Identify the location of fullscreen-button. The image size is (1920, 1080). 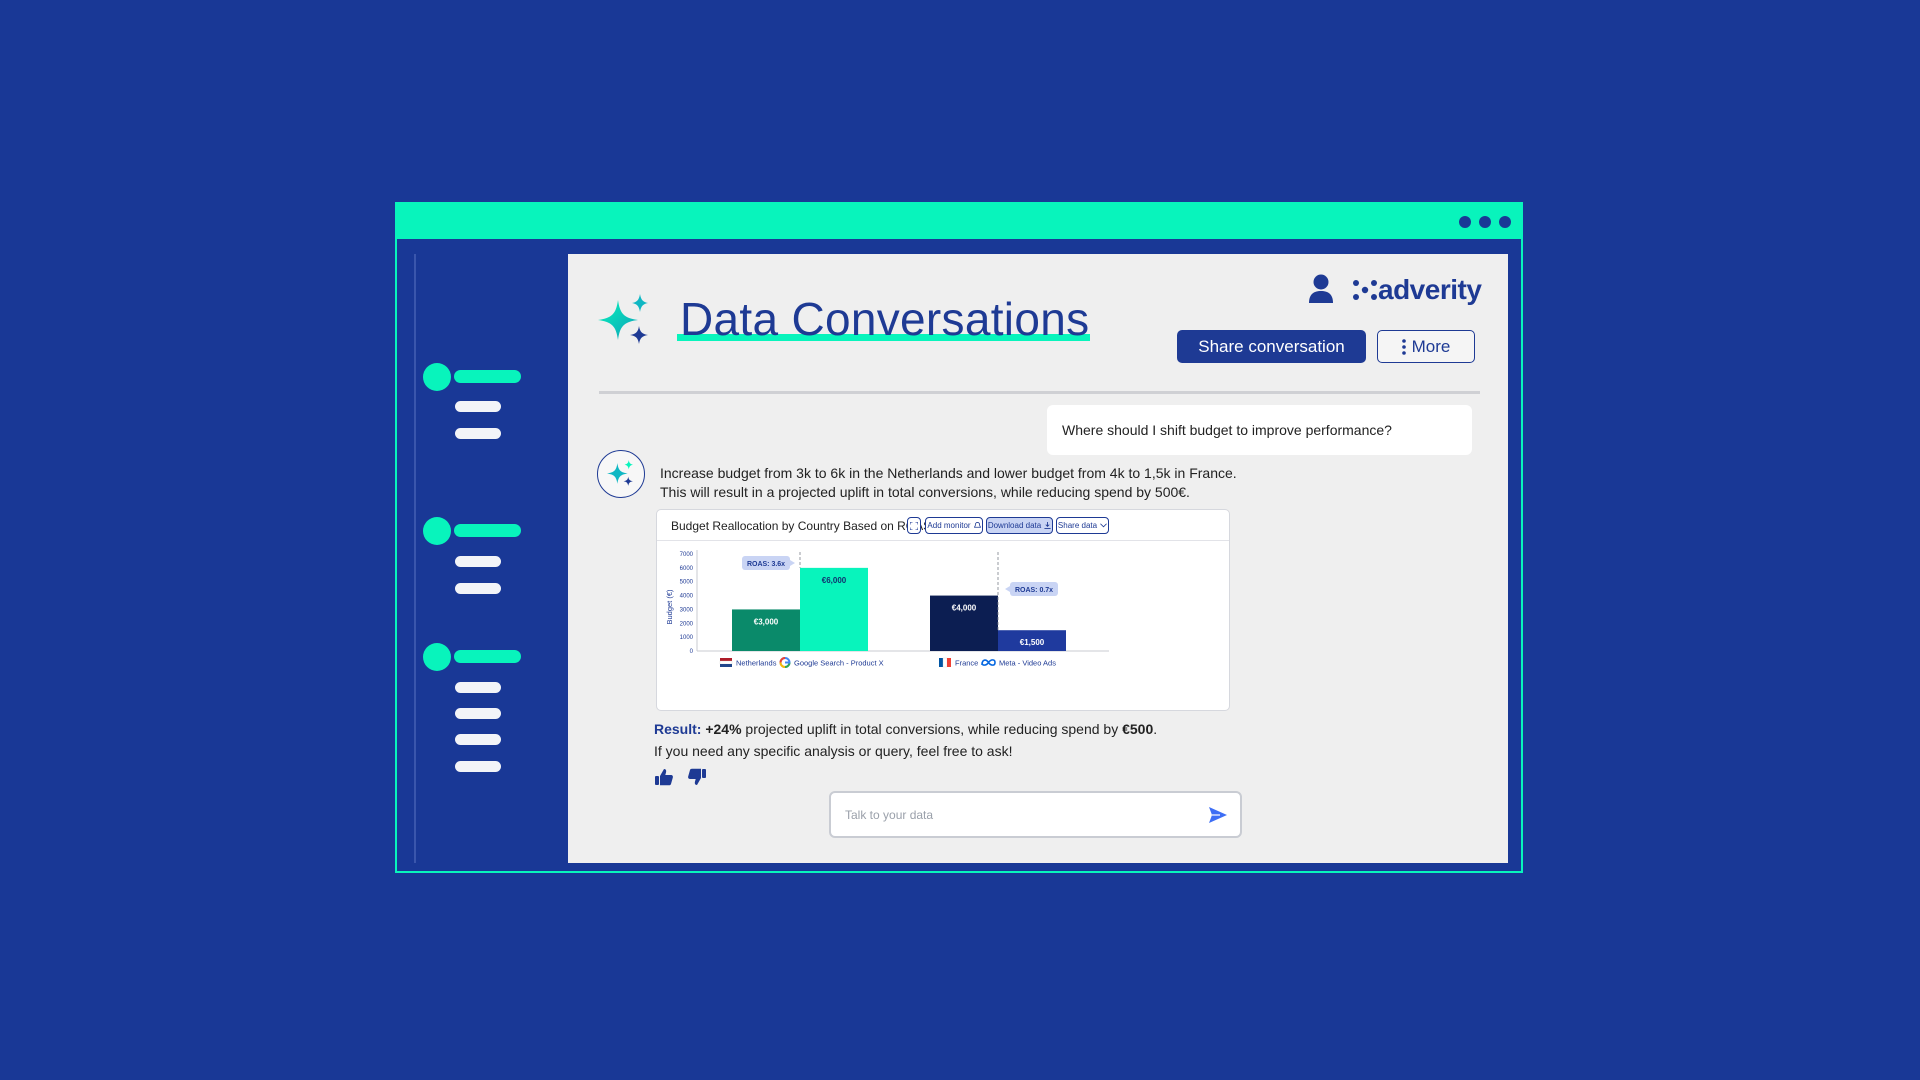
(914, 525).